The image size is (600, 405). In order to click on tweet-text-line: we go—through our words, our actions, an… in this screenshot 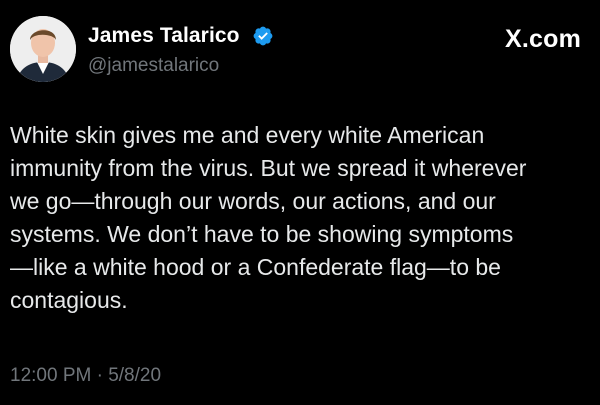, I will do `click(253, 201)`.